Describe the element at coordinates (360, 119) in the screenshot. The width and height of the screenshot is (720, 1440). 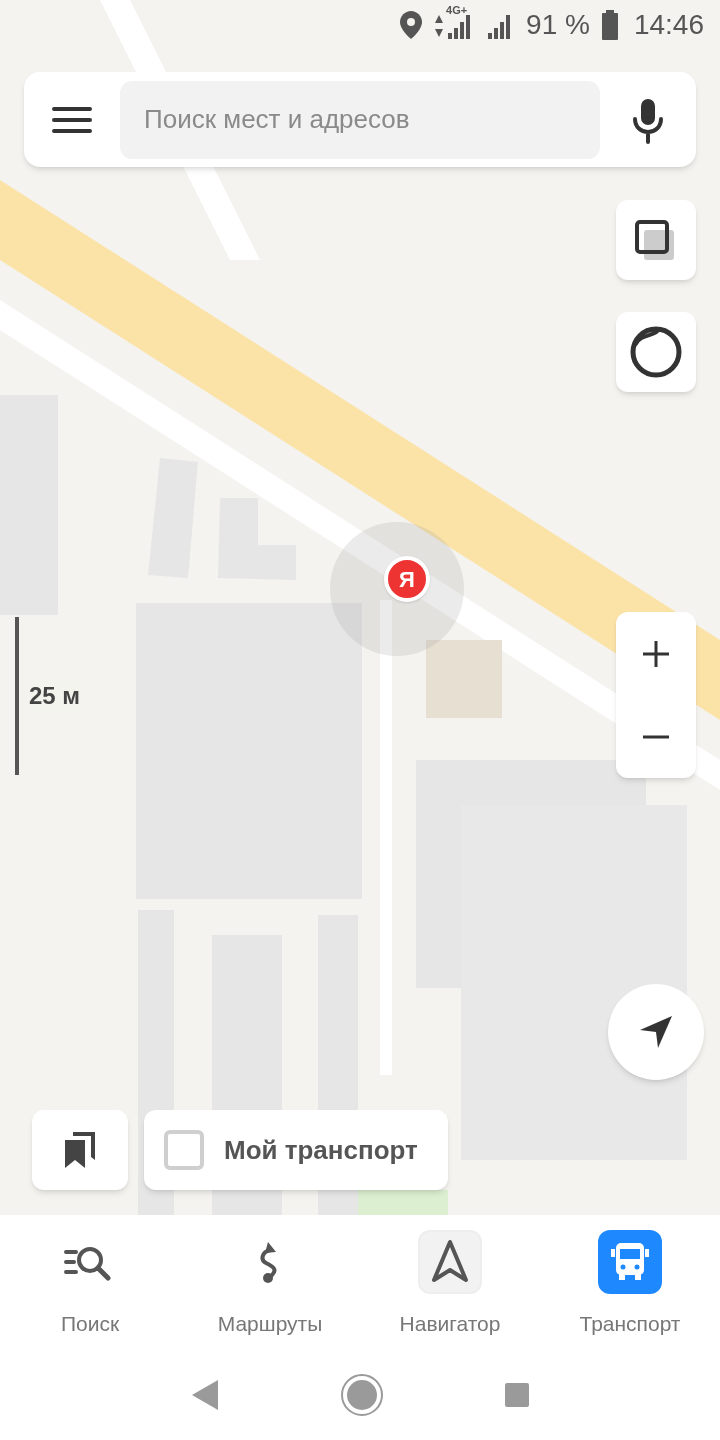
I see `search-field: Поиск мест и адресов` at that location.